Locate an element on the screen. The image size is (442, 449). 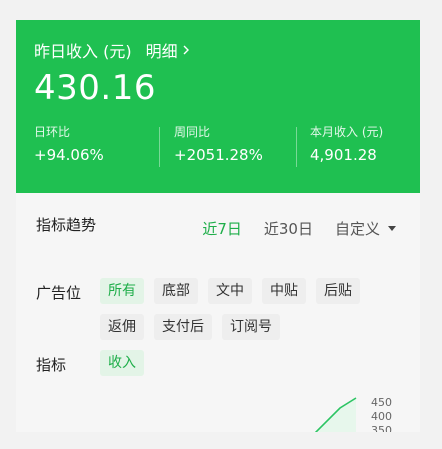
y-tick-label: 450 is located at coordinates (381, 402).